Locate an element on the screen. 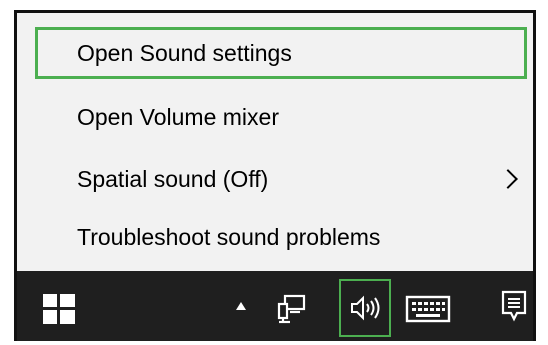  volume-icon is located at coordinates (366, 308).